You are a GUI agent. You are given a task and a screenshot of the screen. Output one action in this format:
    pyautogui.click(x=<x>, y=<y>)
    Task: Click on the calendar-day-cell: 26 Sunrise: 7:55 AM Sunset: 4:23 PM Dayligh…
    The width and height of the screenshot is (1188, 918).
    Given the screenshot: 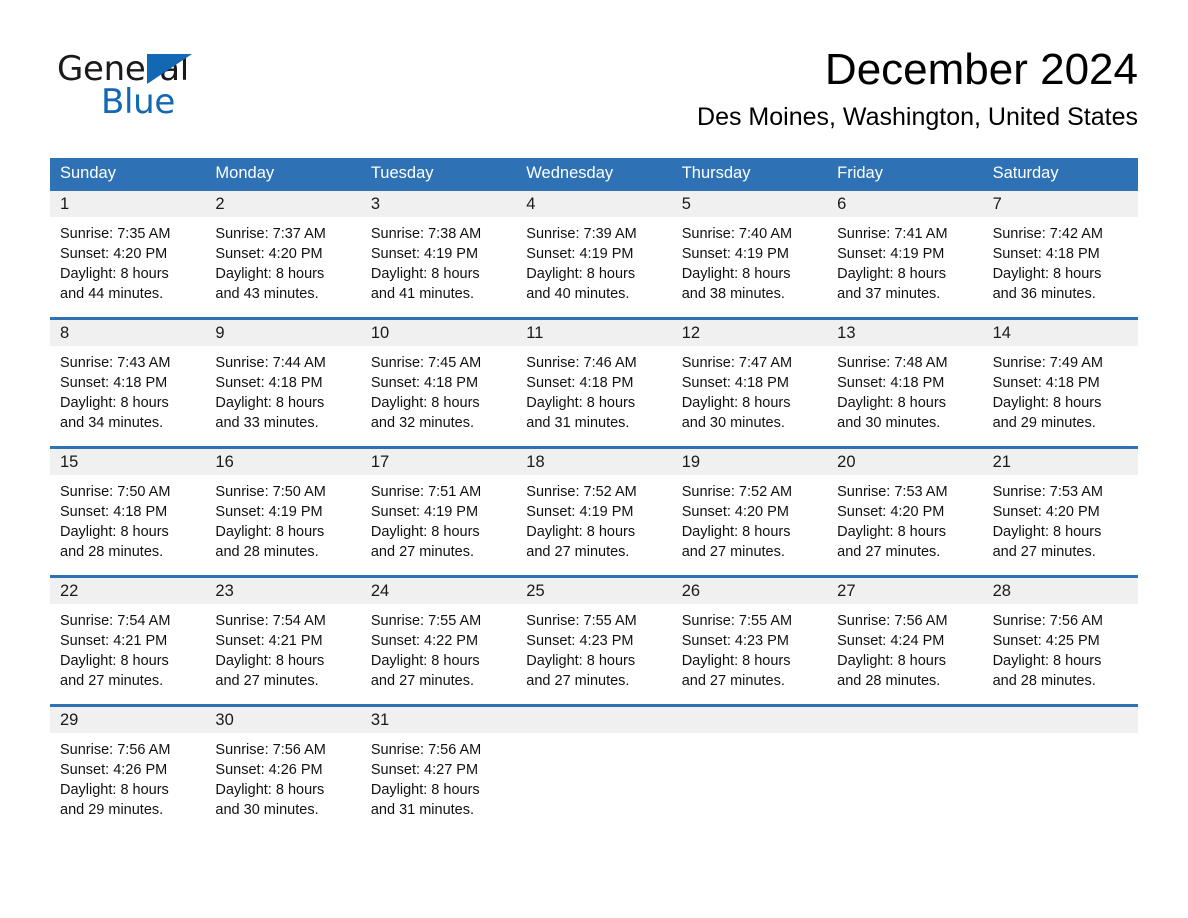 What is the action you would take?
    pyautogui.click(x=749, y=635)
    